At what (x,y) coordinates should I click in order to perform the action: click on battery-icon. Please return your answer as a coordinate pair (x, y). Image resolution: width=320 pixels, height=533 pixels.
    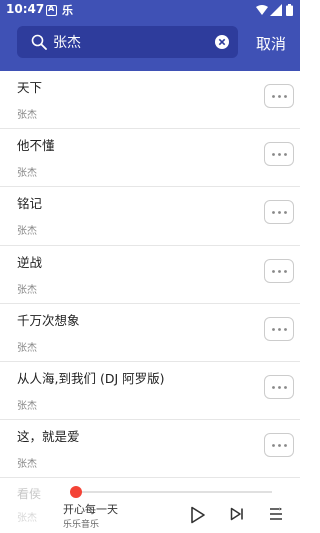
    Looking at the image, I should click on (289, 10).